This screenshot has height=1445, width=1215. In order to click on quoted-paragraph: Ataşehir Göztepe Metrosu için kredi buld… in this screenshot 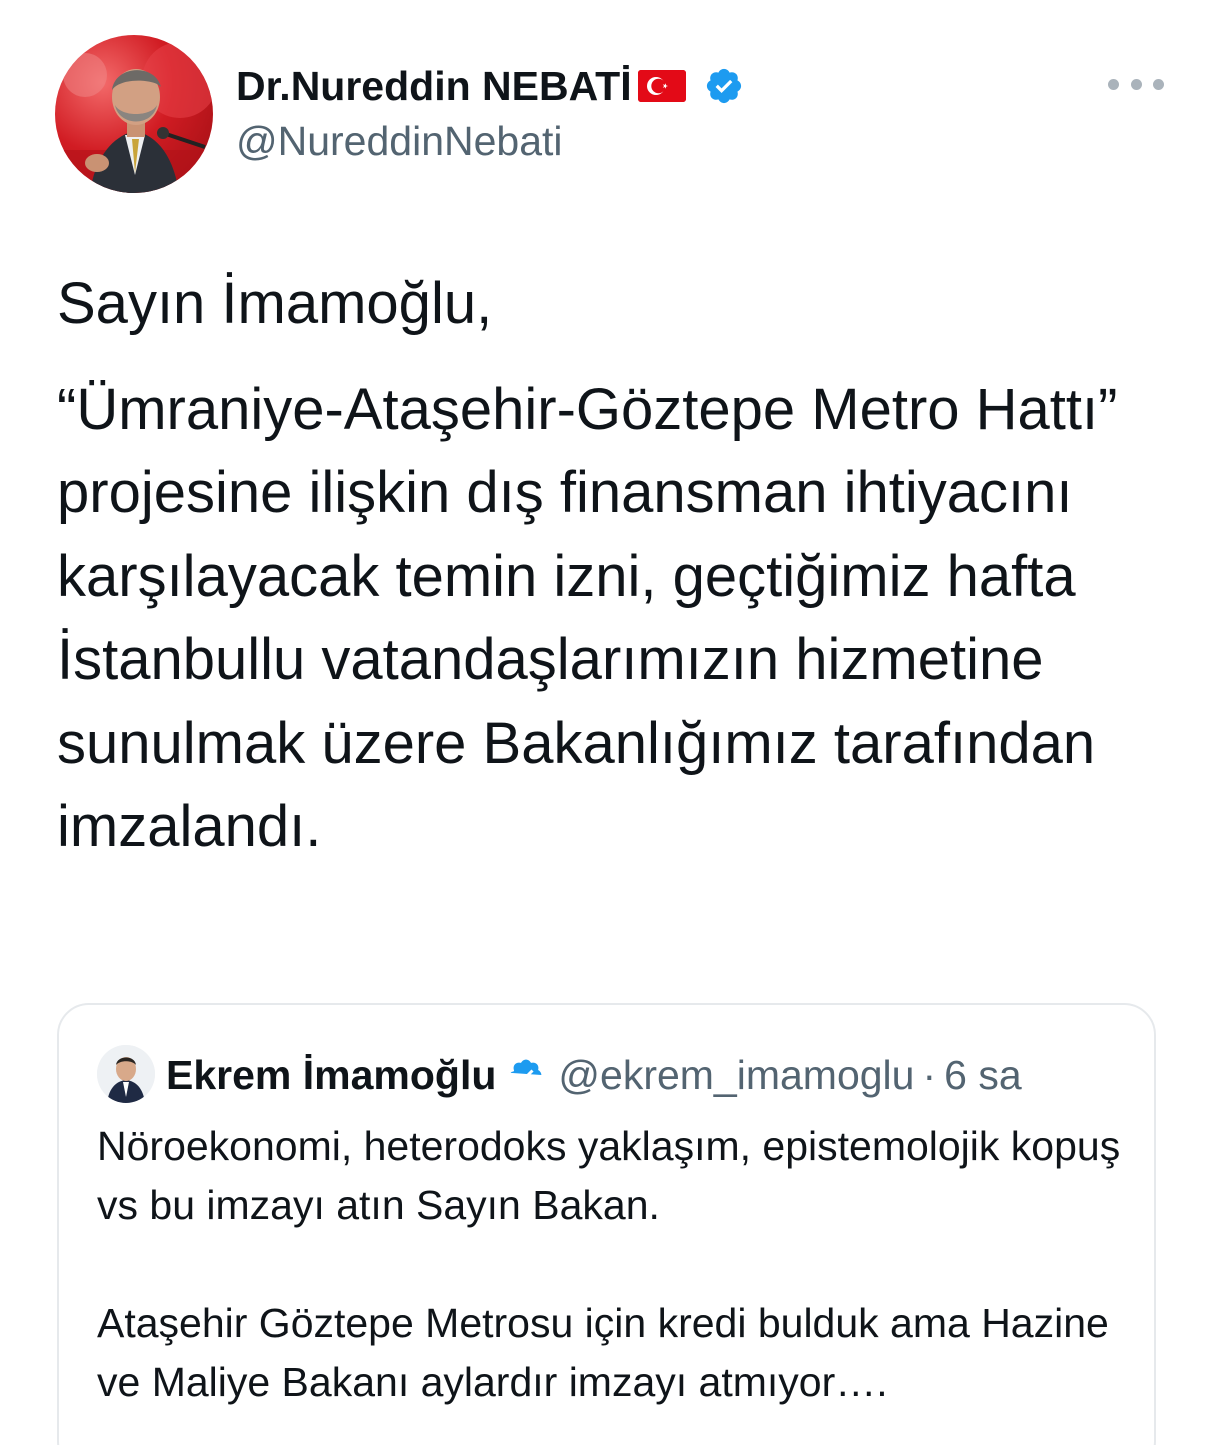, I will do `click(603, 1352)`.